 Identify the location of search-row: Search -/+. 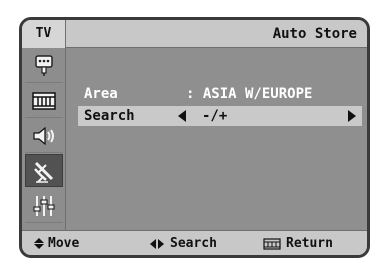
(220, 116).